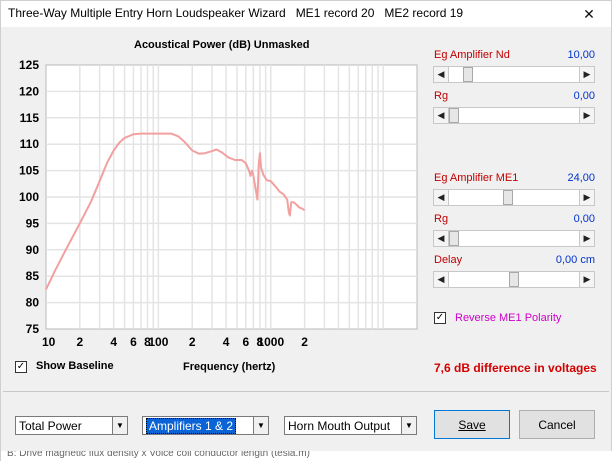  What do you see at coordinates (229, 367) in the screenshot?
I see `x-axis-label: Frequency (hertz)` at bounding box center [229, 367].